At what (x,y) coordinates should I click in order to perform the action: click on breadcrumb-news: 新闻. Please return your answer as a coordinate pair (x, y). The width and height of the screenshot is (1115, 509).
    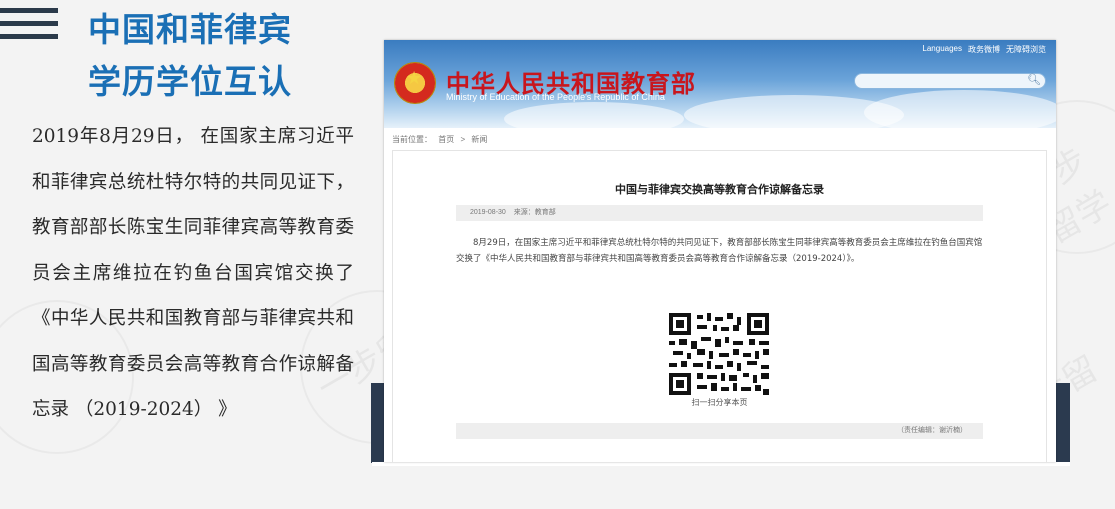
    Looking at the image, I should click on (479, 139).